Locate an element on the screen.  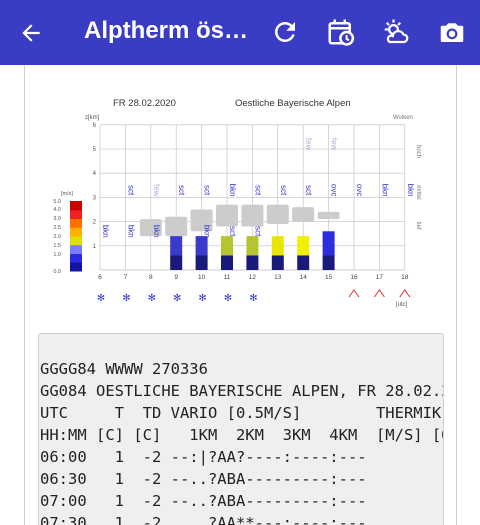
forecast-line: HH:MM [C] [C] 1KM 2KM 3KM 4KM [M/S] [OC is located at coordinates (242, 435).